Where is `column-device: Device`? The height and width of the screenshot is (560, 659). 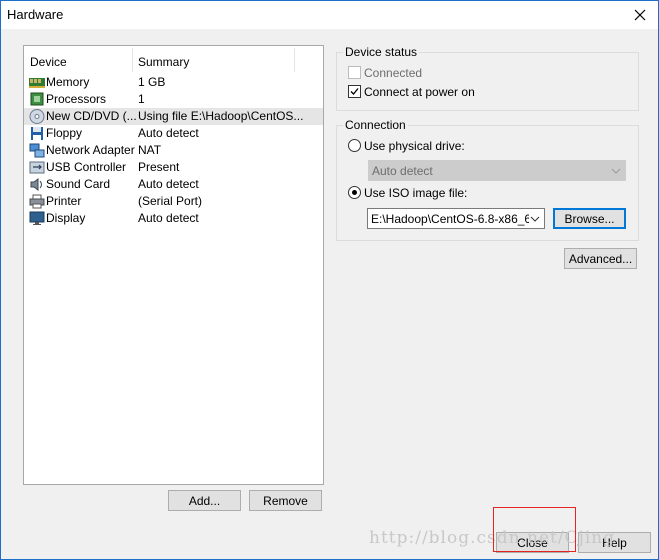 column-device: Device is located at coordinates (48, 62).